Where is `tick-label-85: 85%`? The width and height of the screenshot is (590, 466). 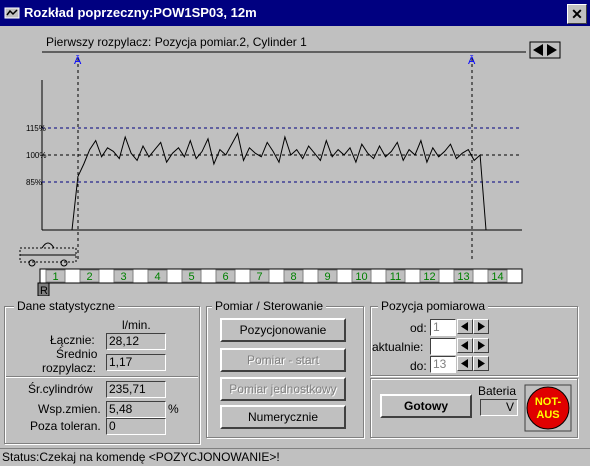
tick-label-85: 85% is located at coordinates (34, 182).